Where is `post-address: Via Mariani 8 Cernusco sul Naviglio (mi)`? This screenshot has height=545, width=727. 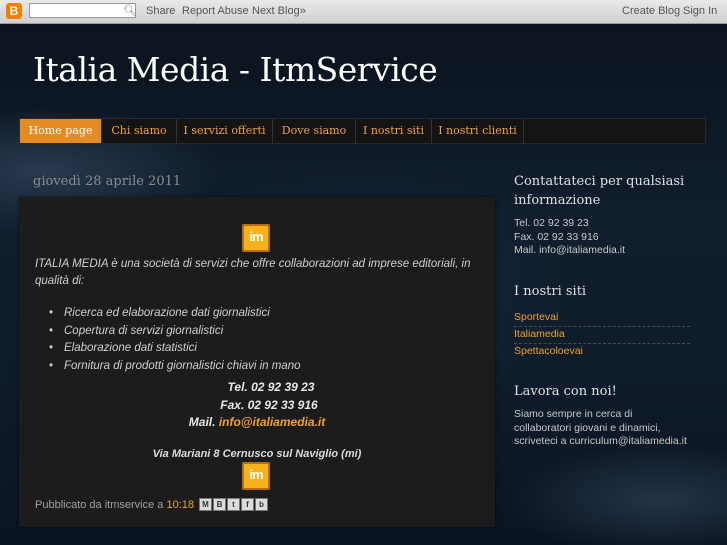 post-address: Via Mariani 8 Cernusco sul Naviglio (mi) is located at coordinates (257, 454).